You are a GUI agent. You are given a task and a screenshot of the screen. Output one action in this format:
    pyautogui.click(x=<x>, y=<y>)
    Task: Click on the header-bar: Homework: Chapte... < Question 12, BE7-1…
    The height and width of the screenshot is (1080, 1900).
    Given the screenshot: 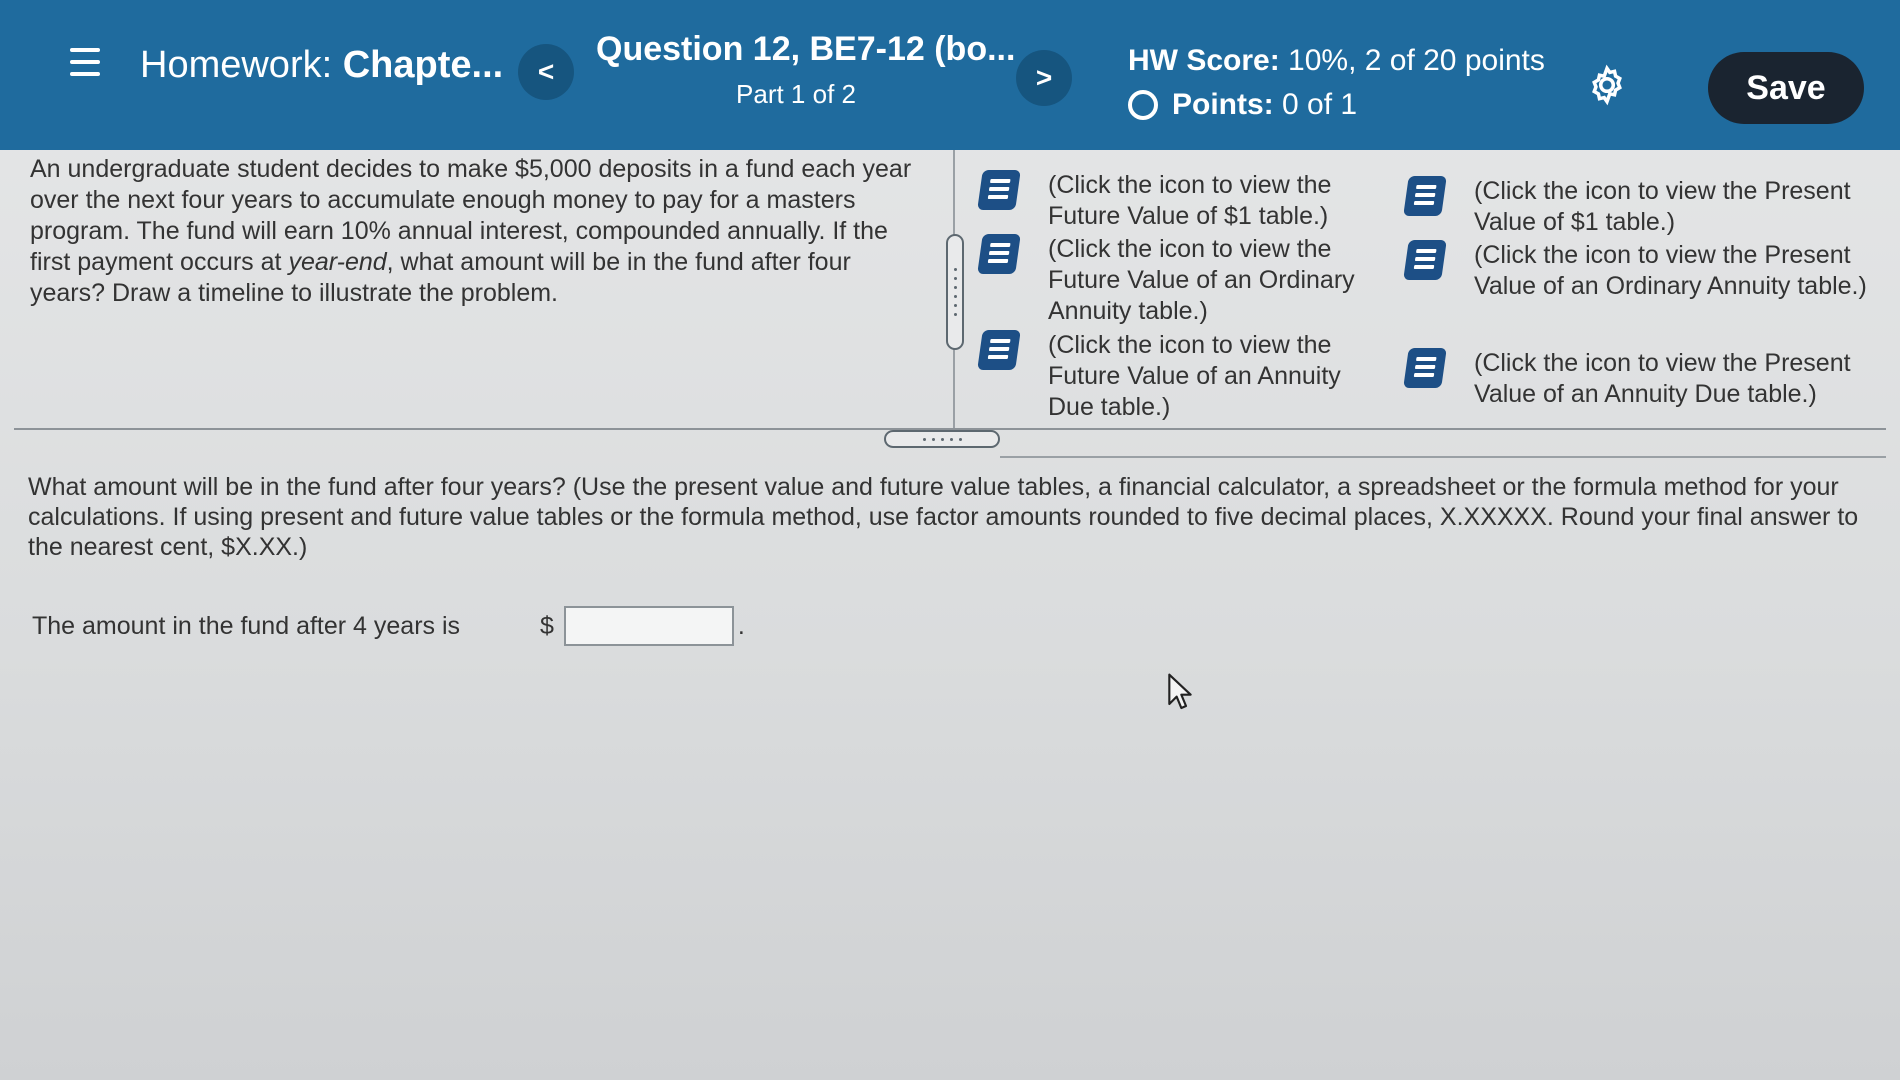 What is the action you would take?
    pyautogui.click(x=950, y=75)
    